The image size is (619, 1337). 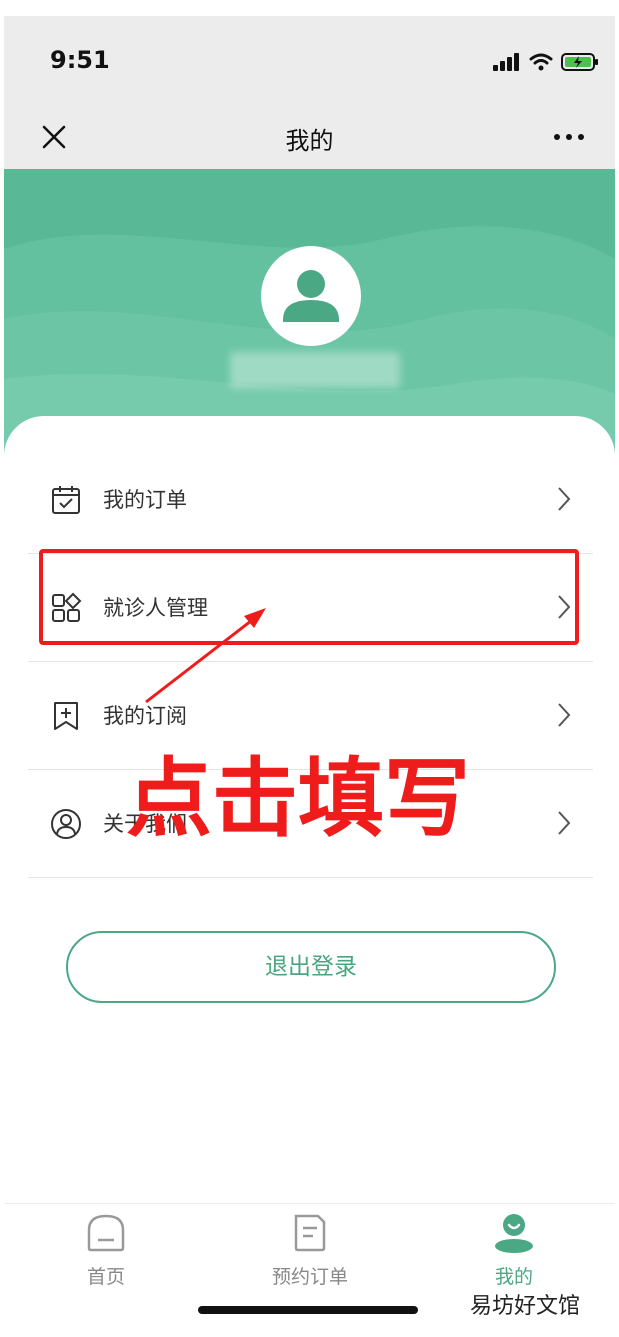 I want to click on profile-icon, so click(x=514, y=1233).